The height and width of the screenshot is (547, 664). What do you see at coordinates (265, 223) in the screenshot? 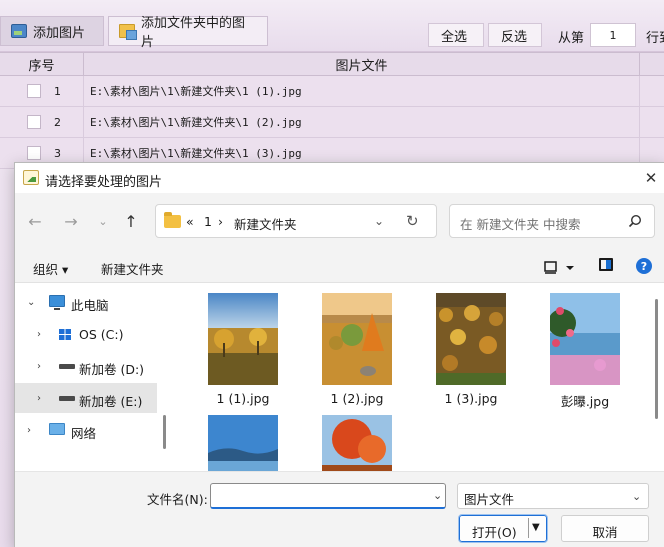
I see `address-segment-new-folder: 新建文件夹` at bounding box center [265, 223].